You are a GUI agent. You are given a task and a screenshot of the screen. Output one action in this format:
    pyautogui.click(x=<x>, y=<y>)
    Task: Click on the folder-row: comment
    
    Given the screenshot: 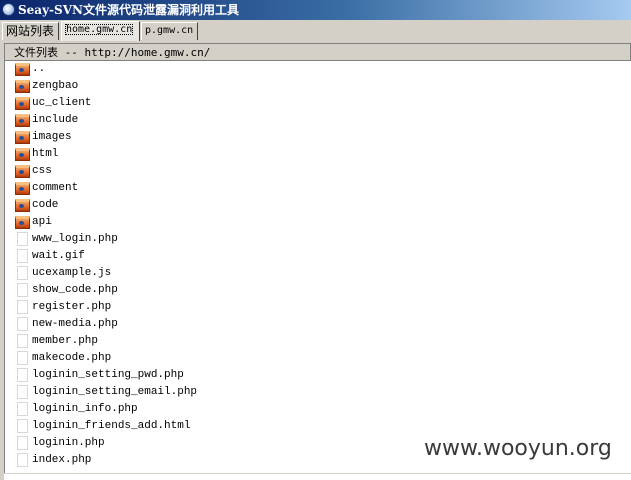 What is the action you would take?
    pyautogui.click(x=318, y=188)
    